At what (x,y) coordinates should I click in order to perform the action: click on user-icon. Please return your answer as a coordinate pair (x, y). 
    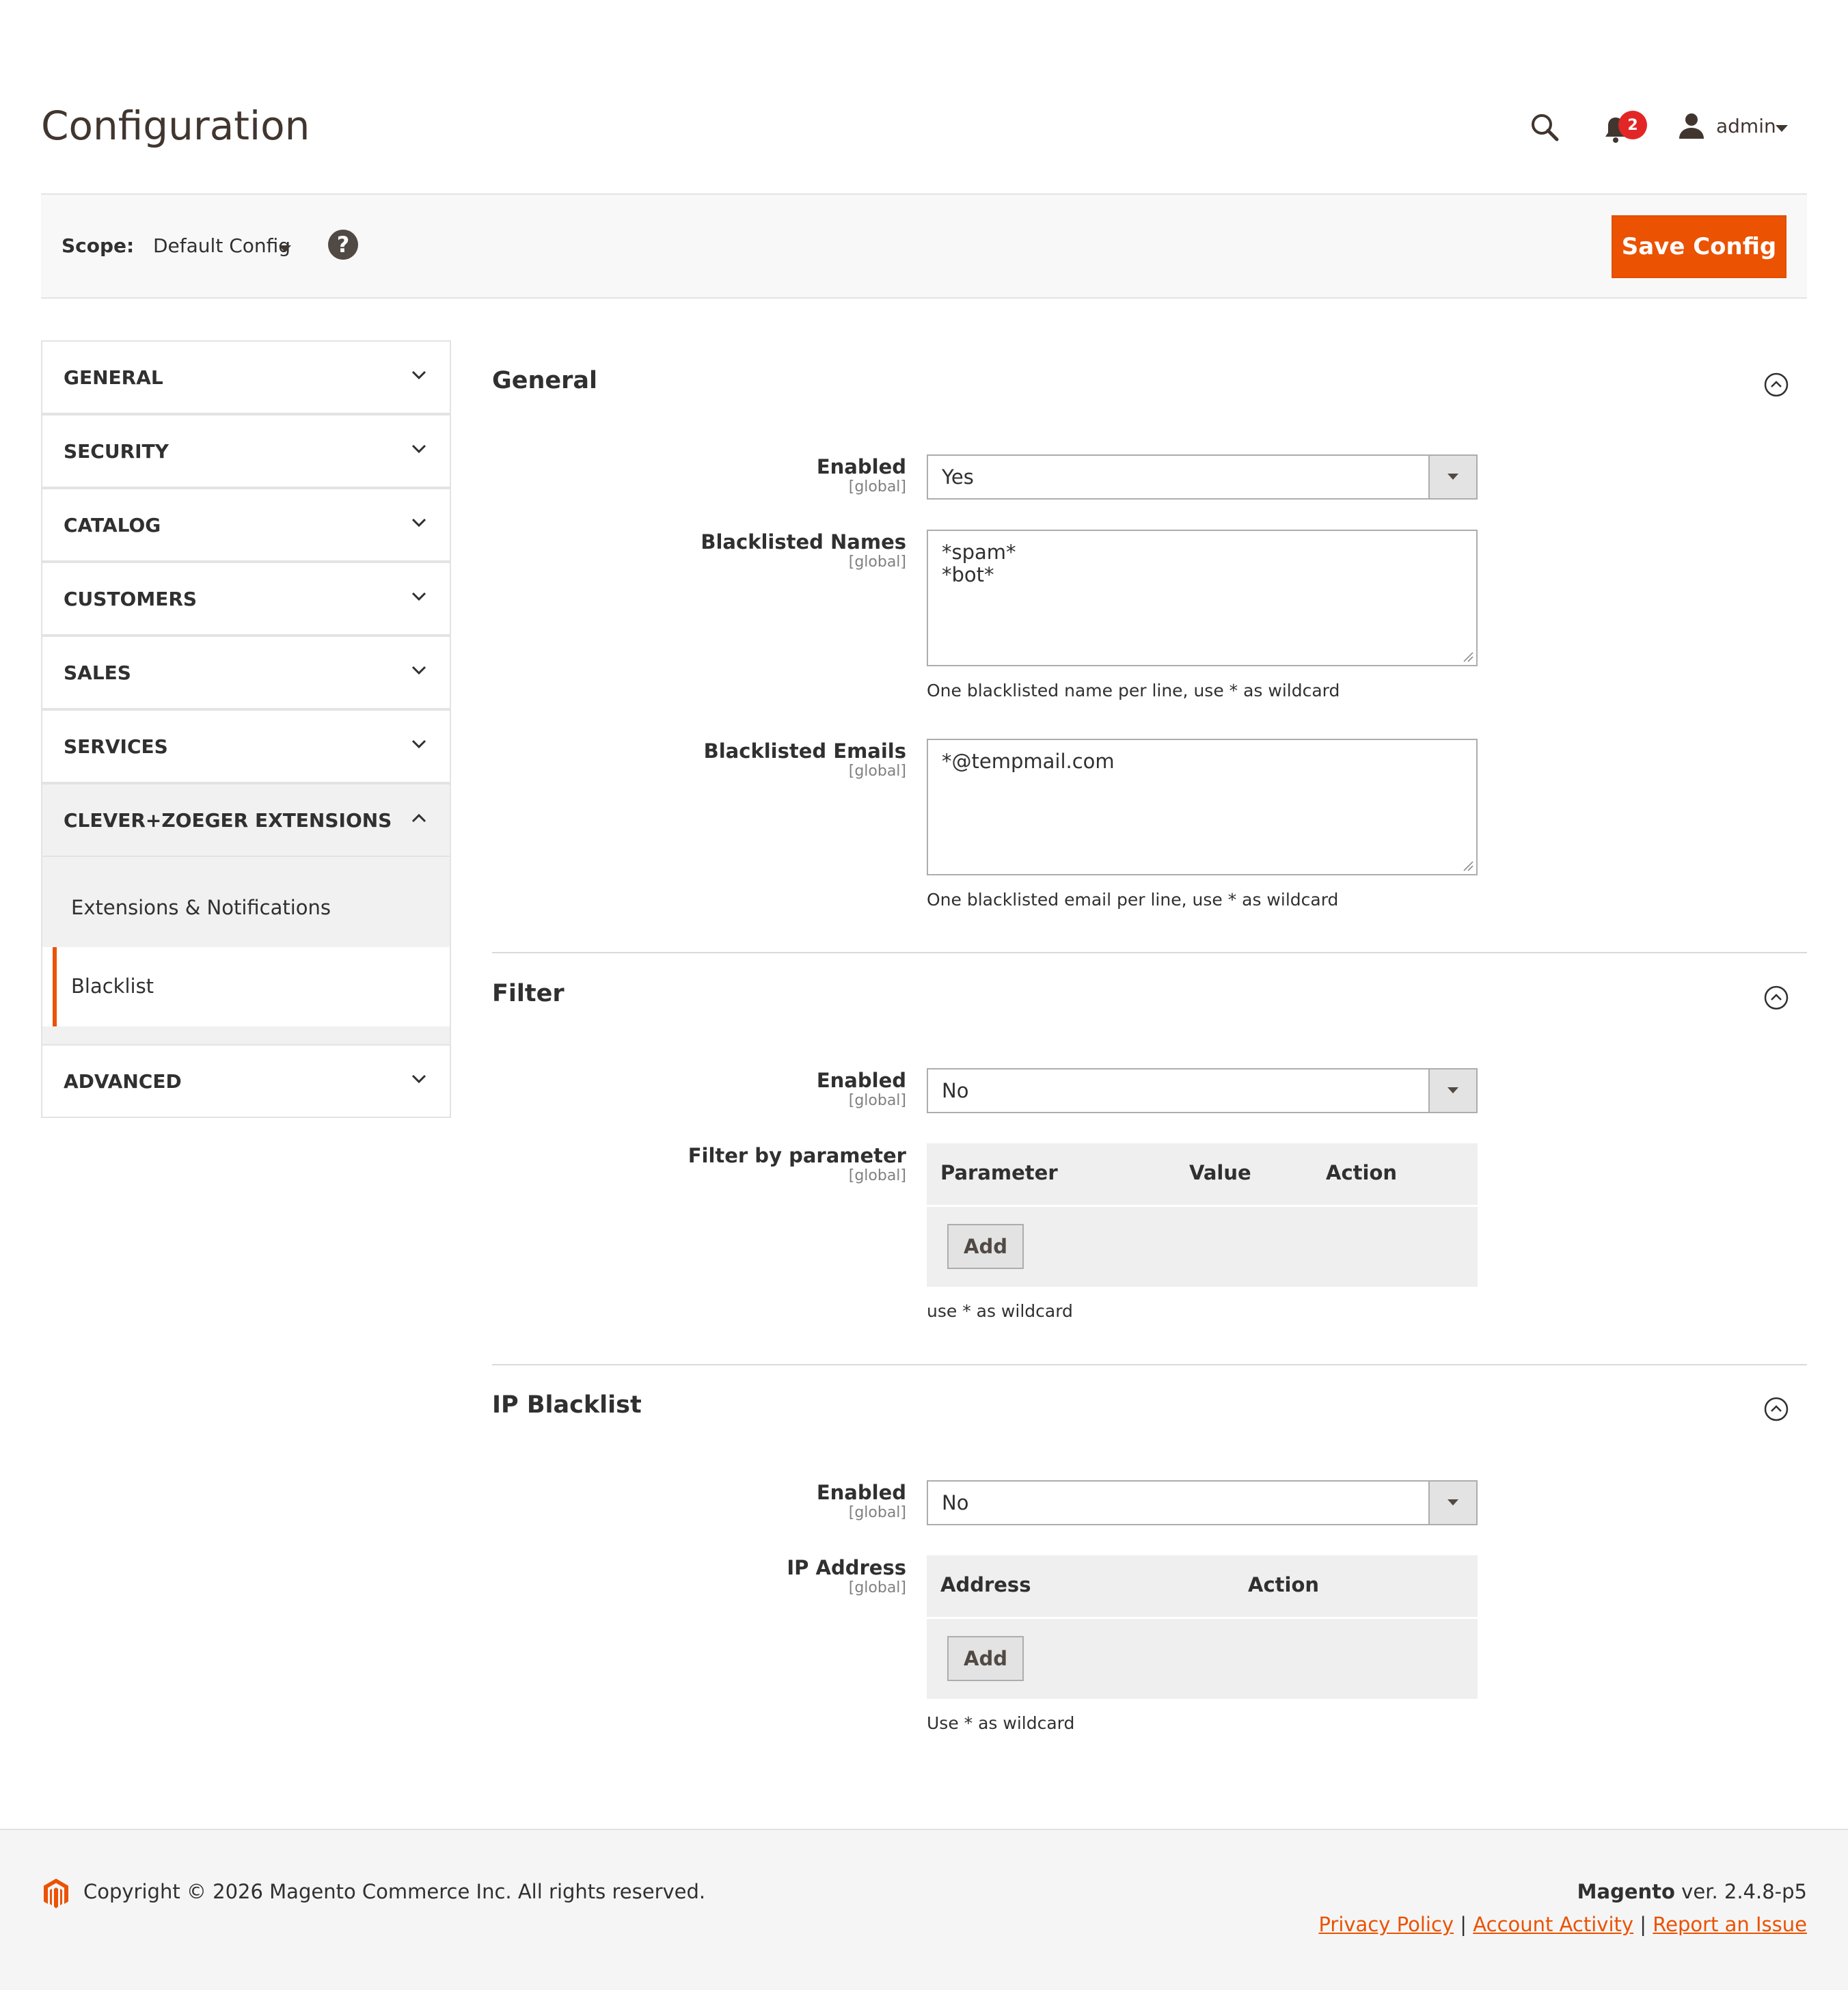
    Looking at the image, I should click on (1692, 125).